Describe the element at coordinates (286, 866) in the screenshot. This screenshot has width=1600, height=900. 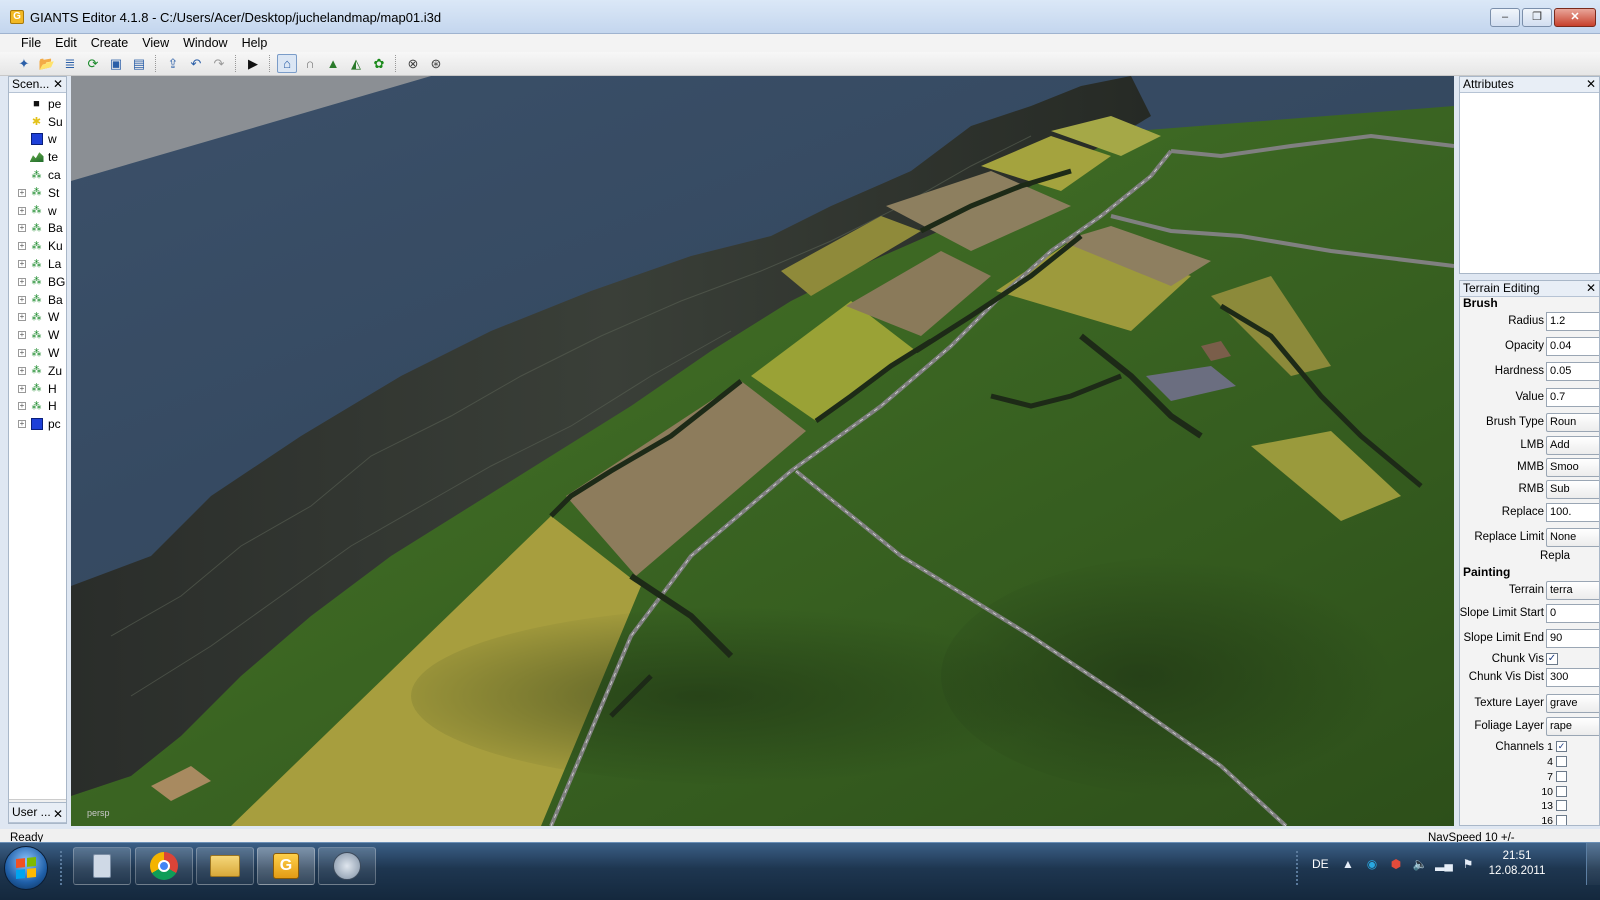
I see `taskbar-giants-editor-button: G` at that location.